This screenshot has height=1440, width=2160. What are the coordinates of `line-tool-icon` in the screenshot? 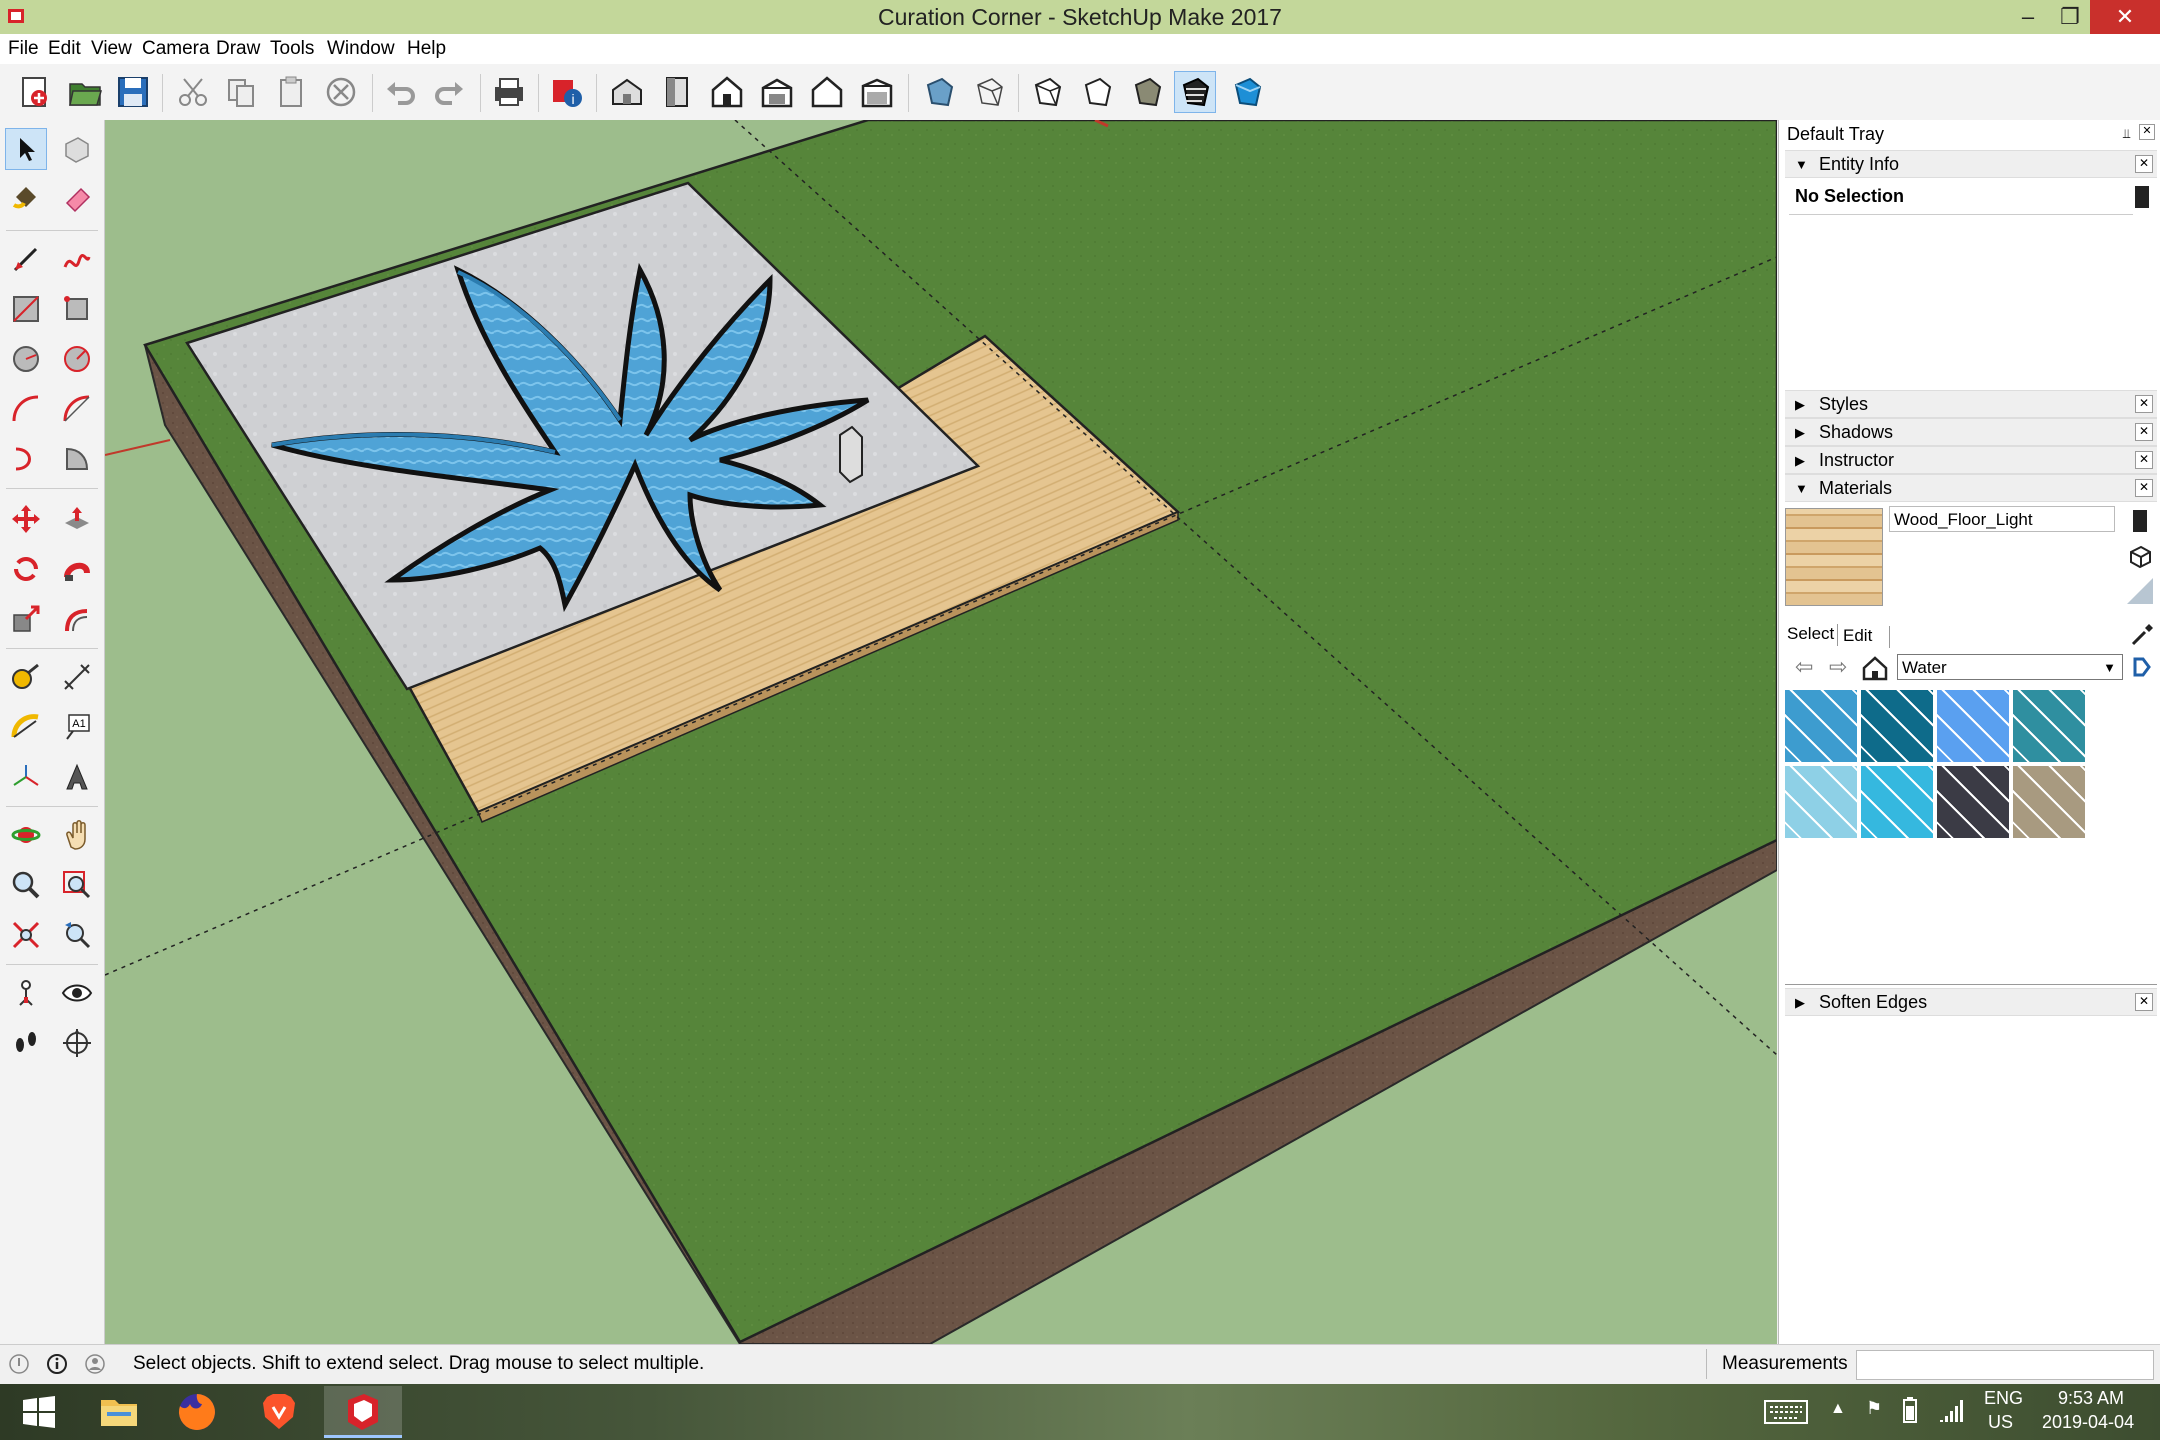 It's located at (26, 259).